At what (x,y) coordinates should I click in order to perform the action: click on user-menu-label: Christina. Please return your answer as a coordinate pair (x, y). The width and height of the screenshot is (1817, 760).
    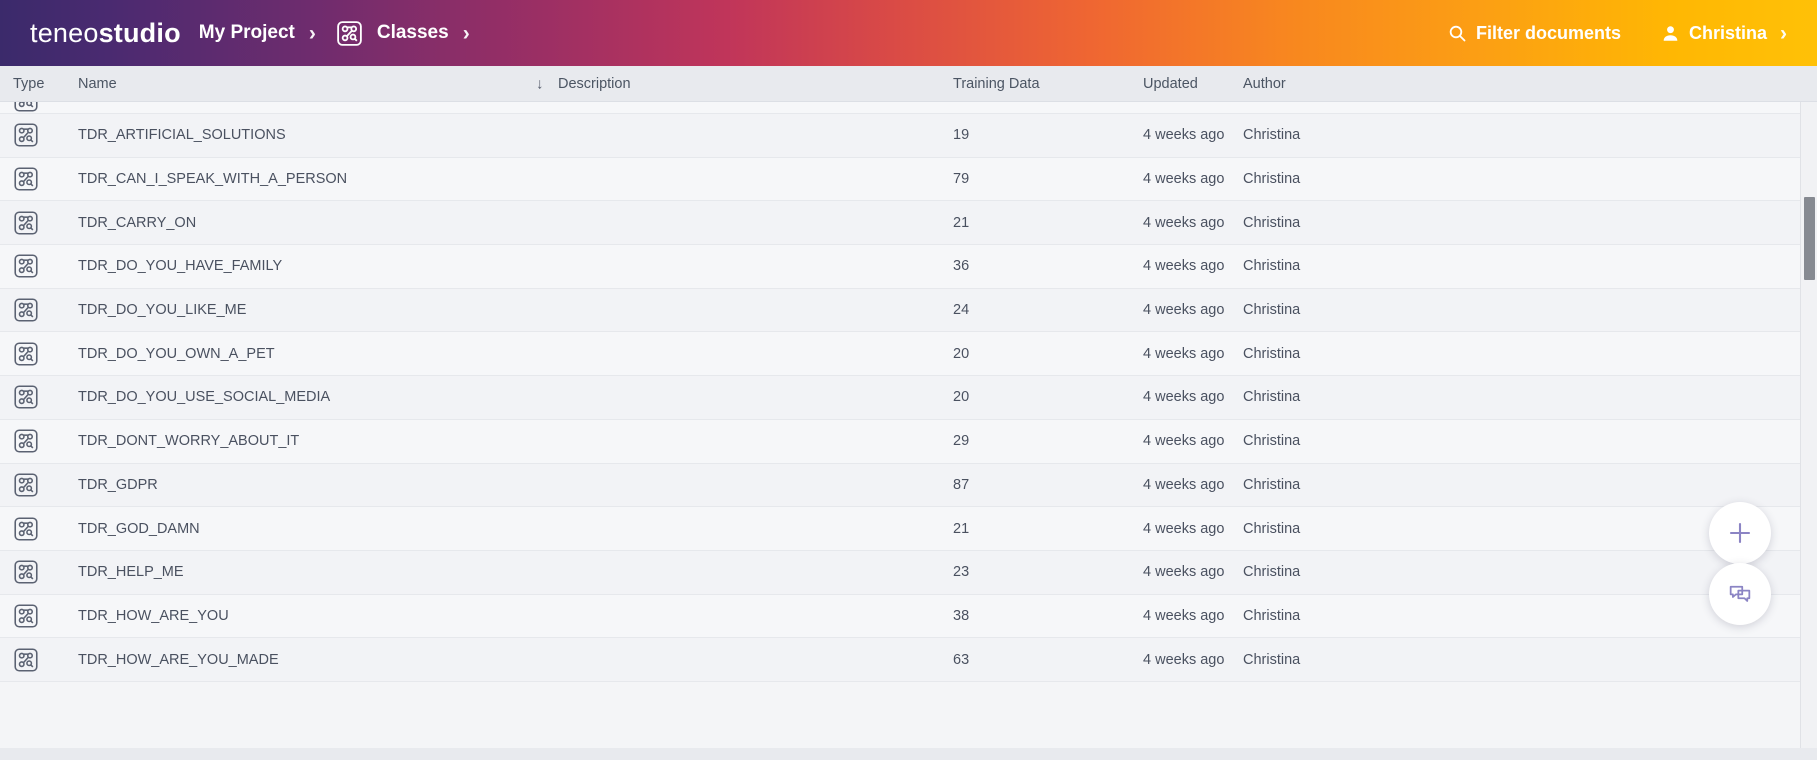
    Looking at the image, I should click on (1727, 32).